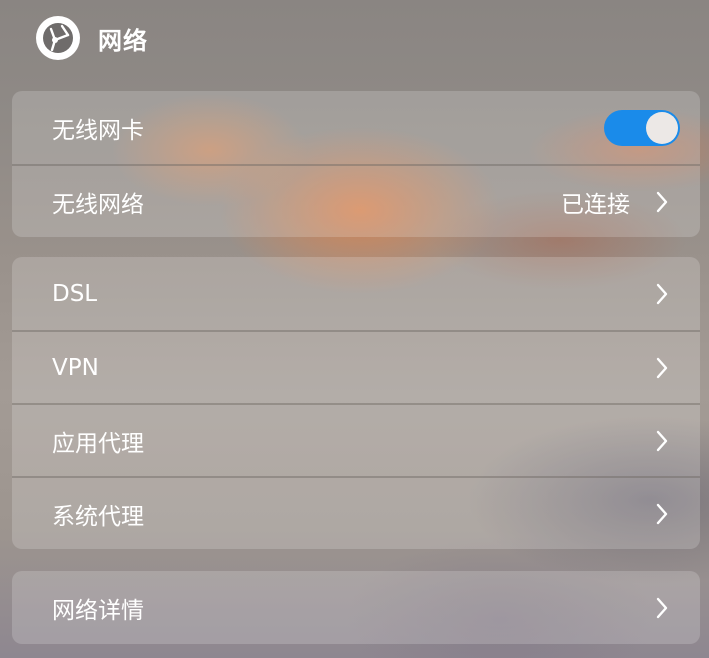  I want to click on details-card: 网络详情, so click(356, 607).